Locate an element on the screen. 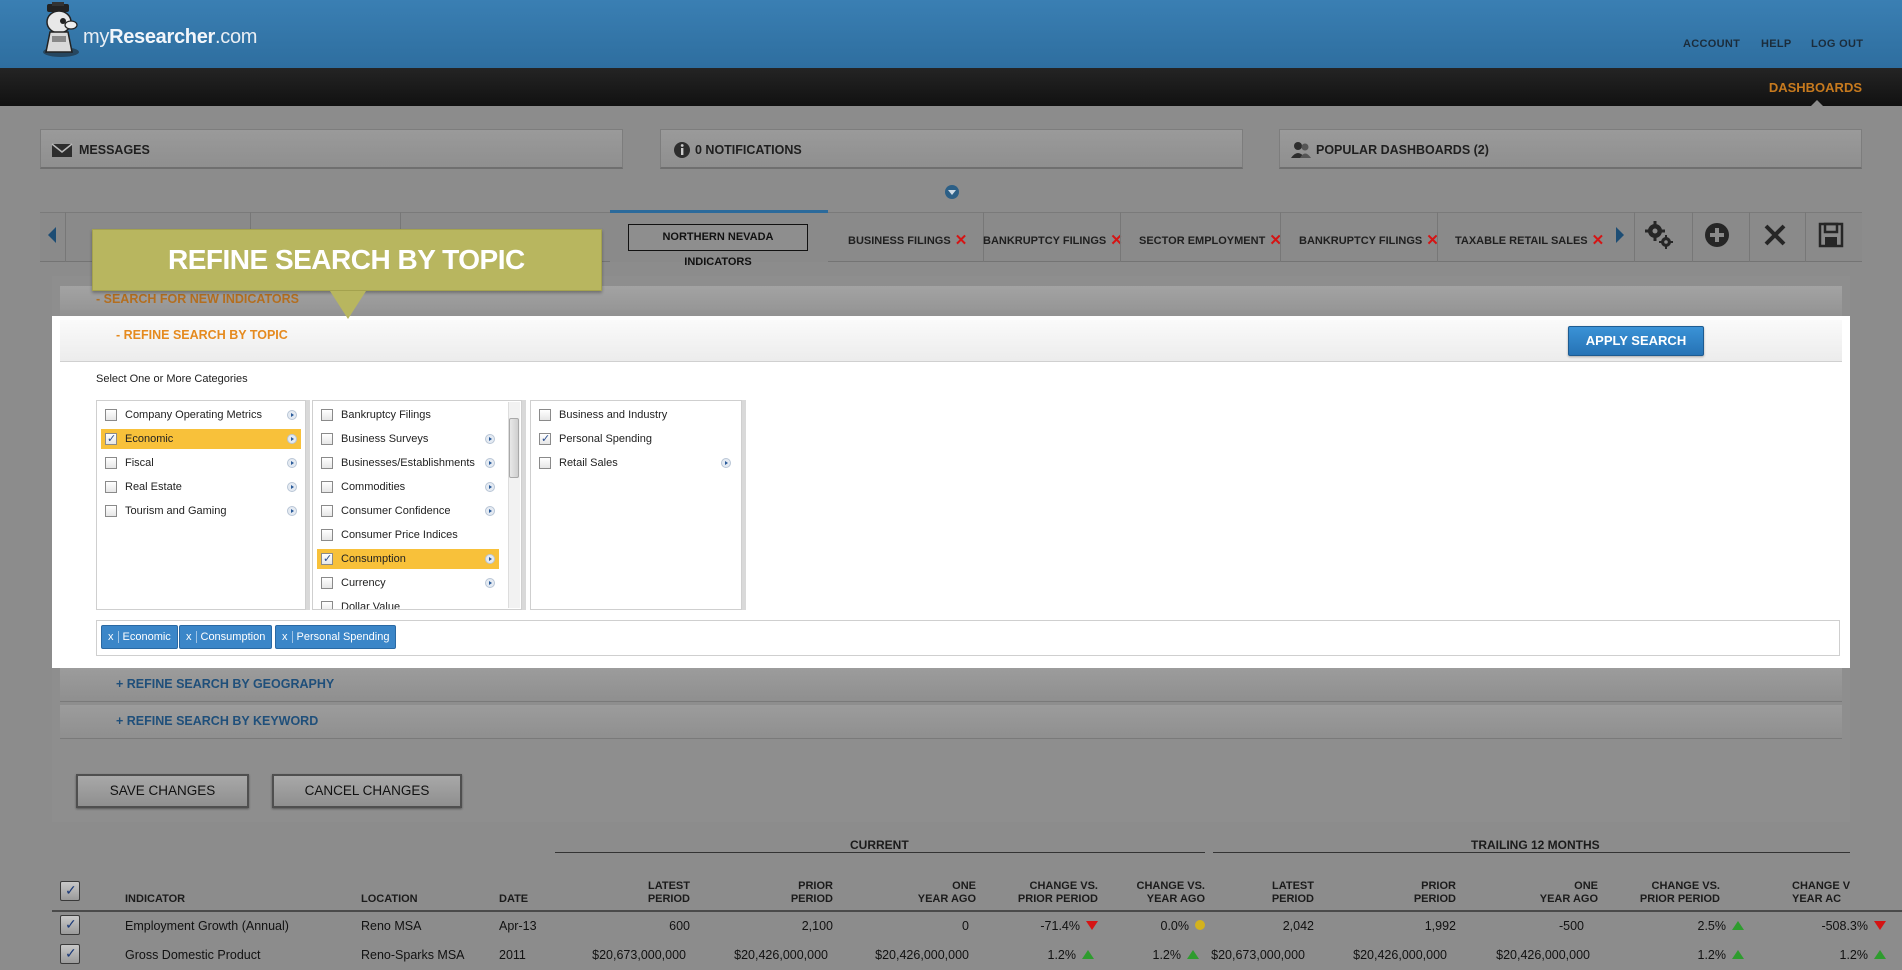 This screenshot has width=1902, height=970. save-changes-button: SAVE CHANGES is located at coordinates (162, 791).